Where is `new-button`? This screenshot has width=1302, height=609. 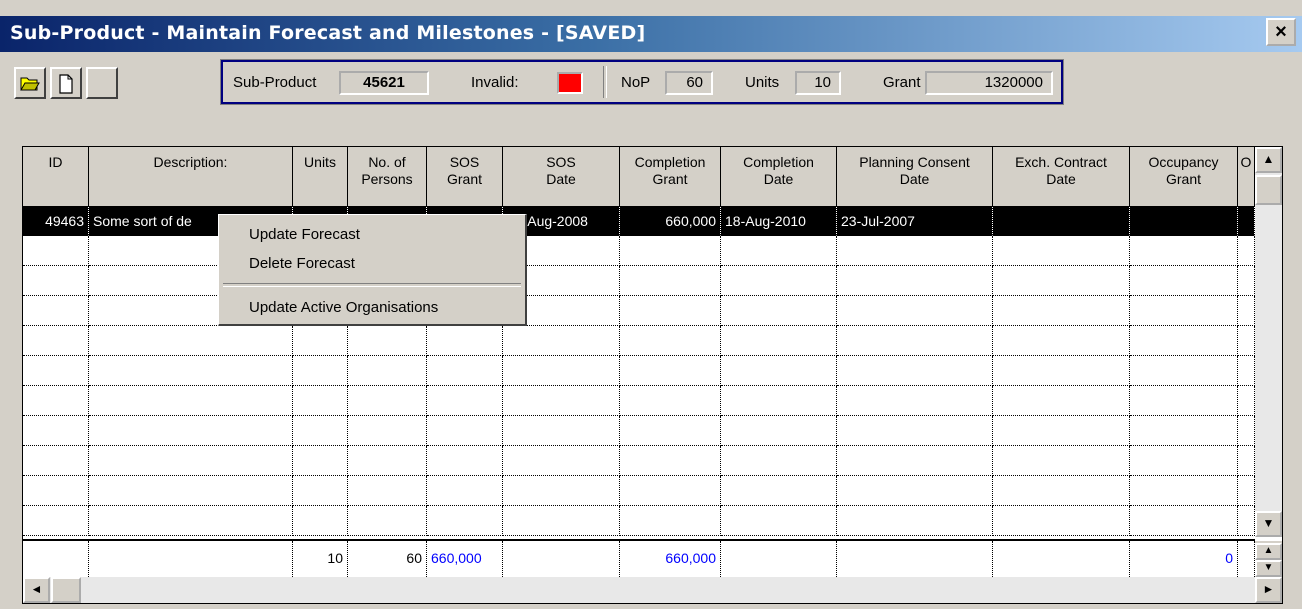
new-button is located at coordinates (66, 83).